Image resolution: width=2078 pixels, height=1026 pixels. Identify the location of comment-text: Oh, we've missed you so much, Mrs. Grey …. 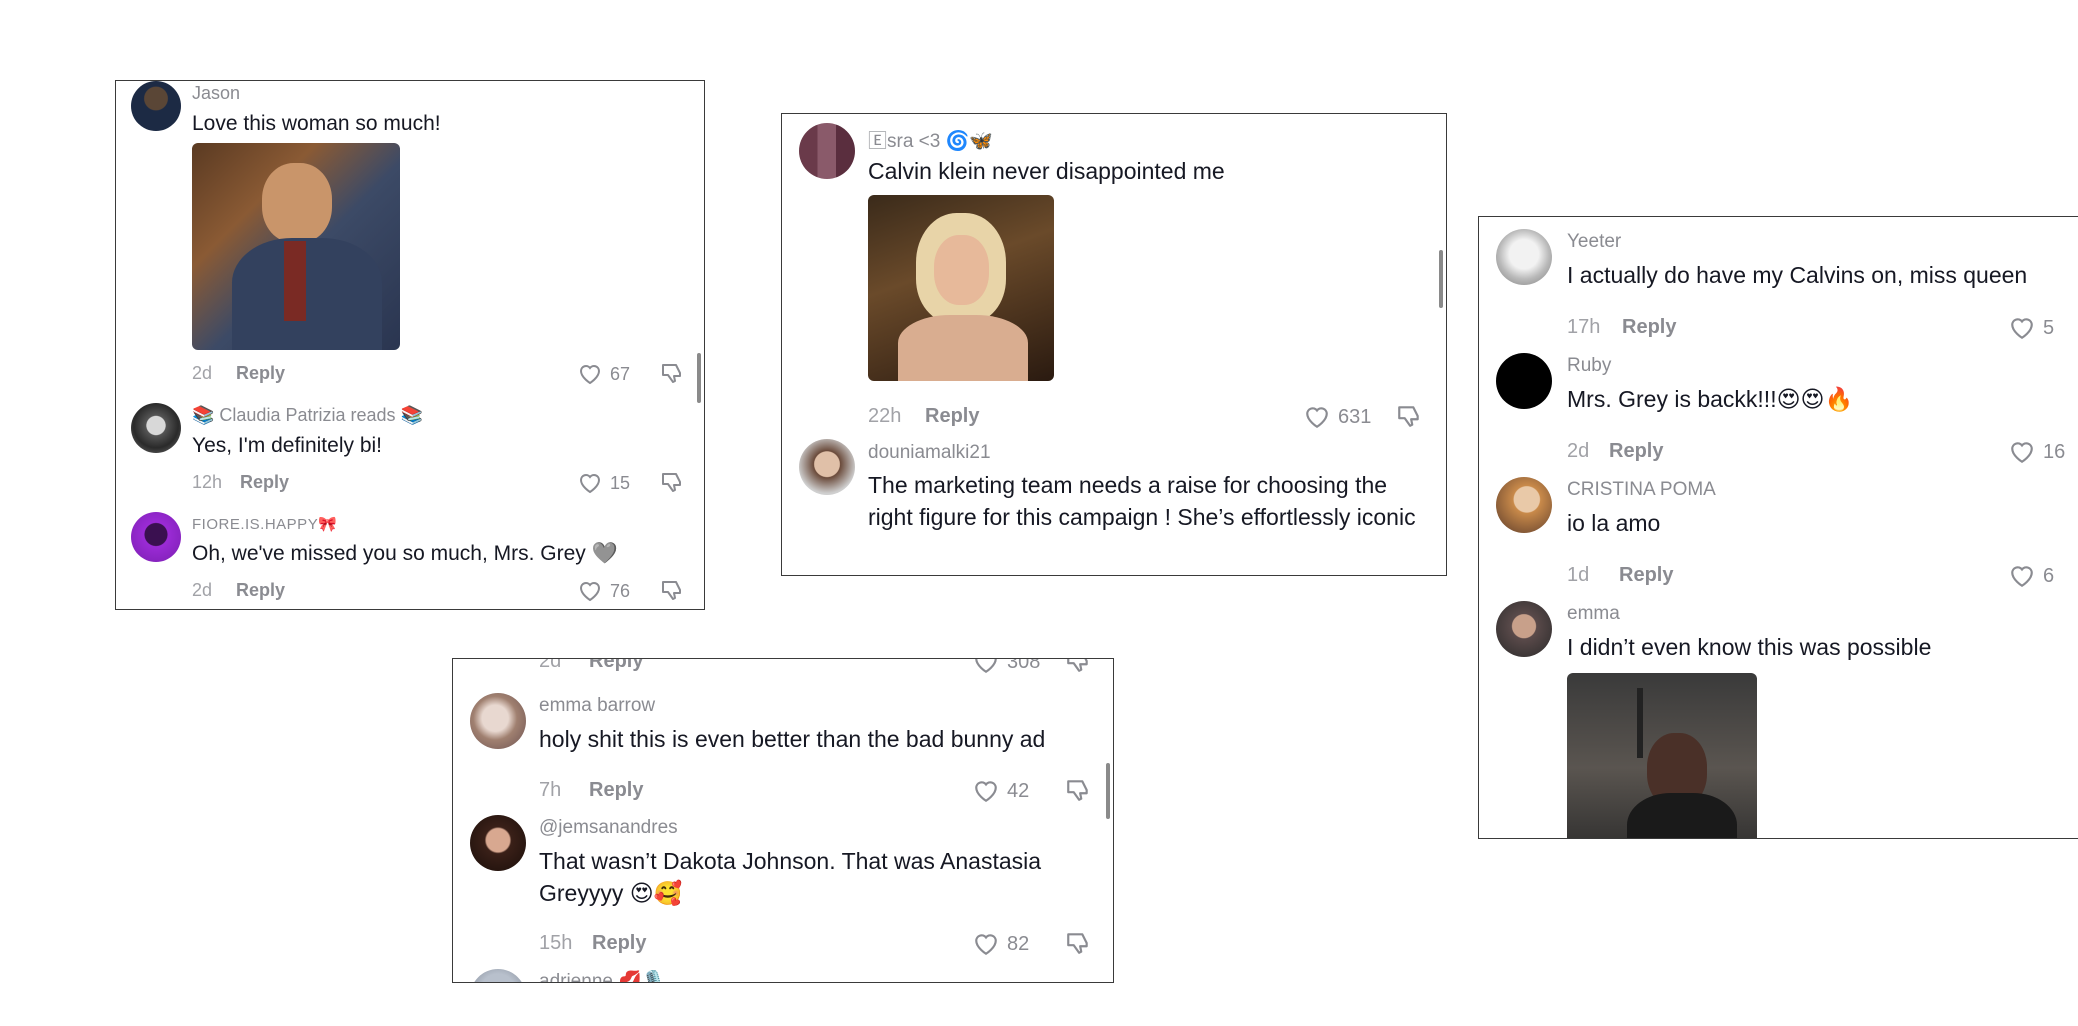
(405, 553).